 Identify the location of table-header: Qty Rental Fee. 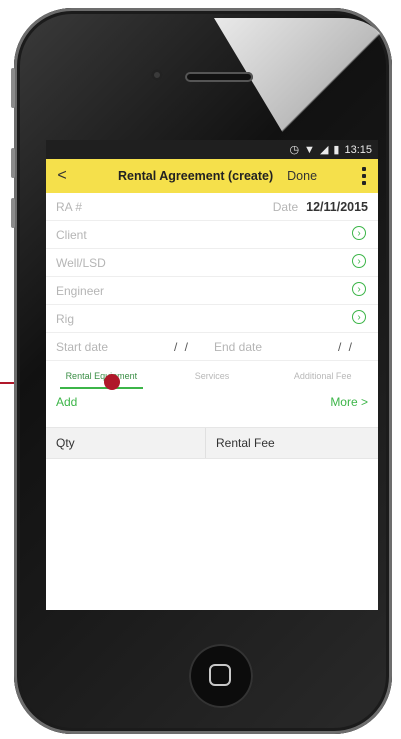
(212, 443).